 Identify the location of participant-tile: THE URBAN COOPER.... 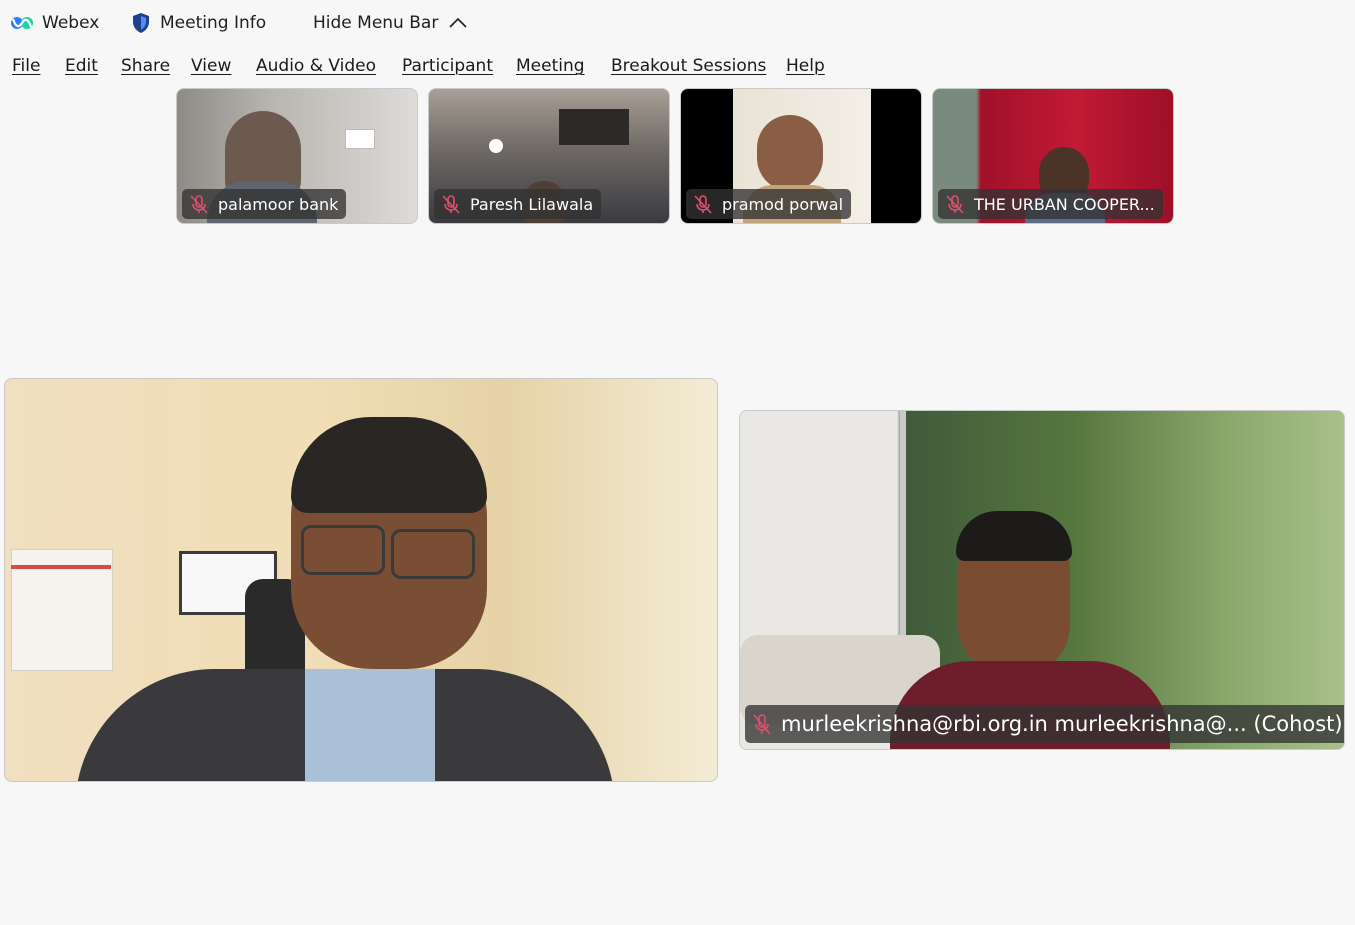
(1053, 156).